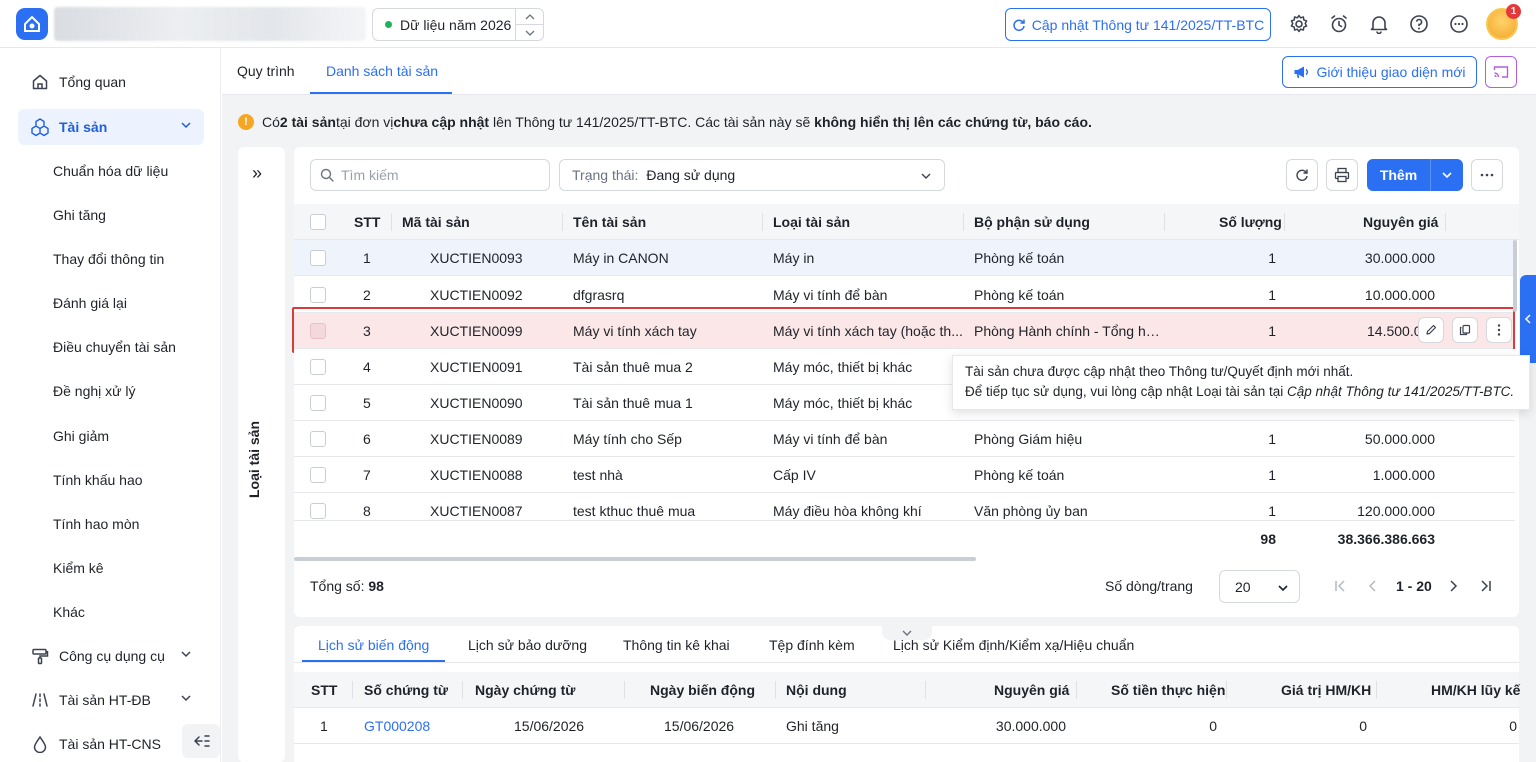 This screenshot has height=762, width=1536. What do you see at coordinates (458, 24) in the screenshot?
I see `fiscal-year-selector: Dữ liệu năm 2026` at bounding box center [458, 24].